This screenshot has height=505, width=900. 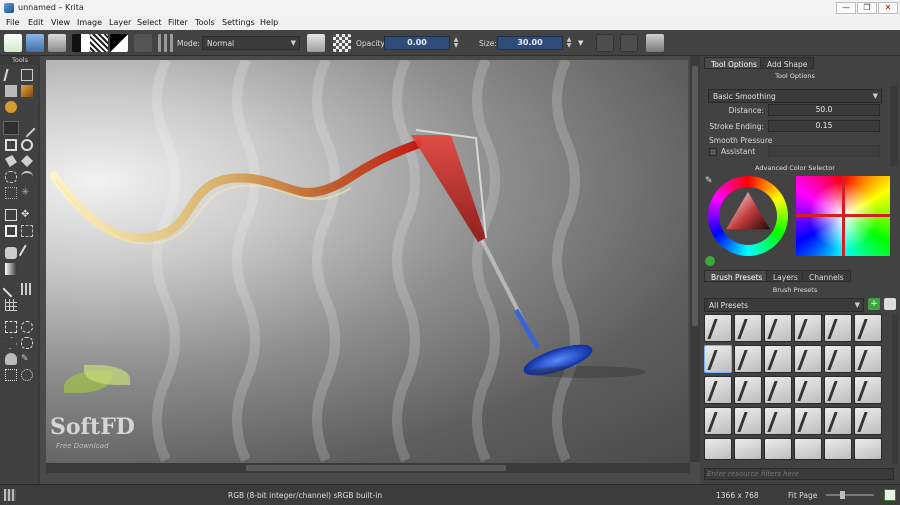 What do you see at coordinates (874, 304) in the screenshot?
I see `add-preset-icon: +` at bounding box center [874, 304].